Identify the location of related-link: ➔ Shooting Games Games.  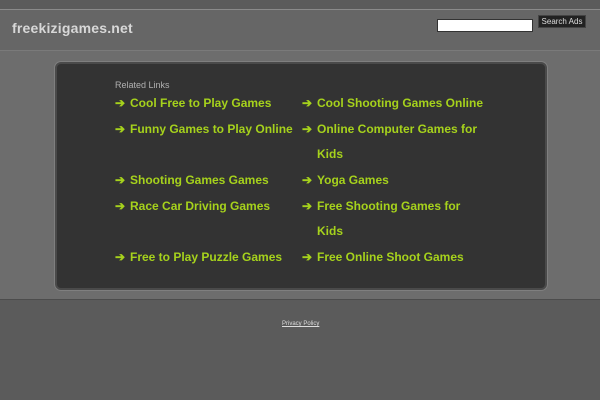
(192, 180).